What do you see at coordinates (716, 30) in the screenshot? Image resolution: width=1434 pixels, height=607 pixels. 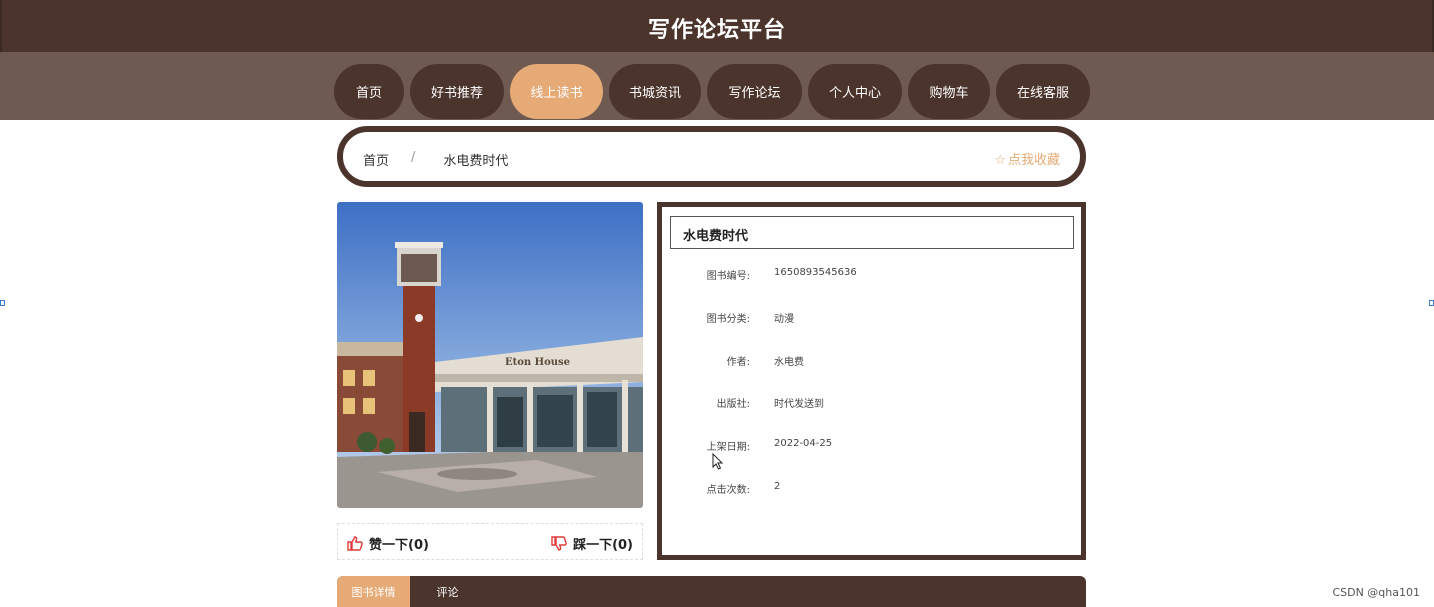 I see `site-title: 写作论坛平台` at bounding box center [716, 30].